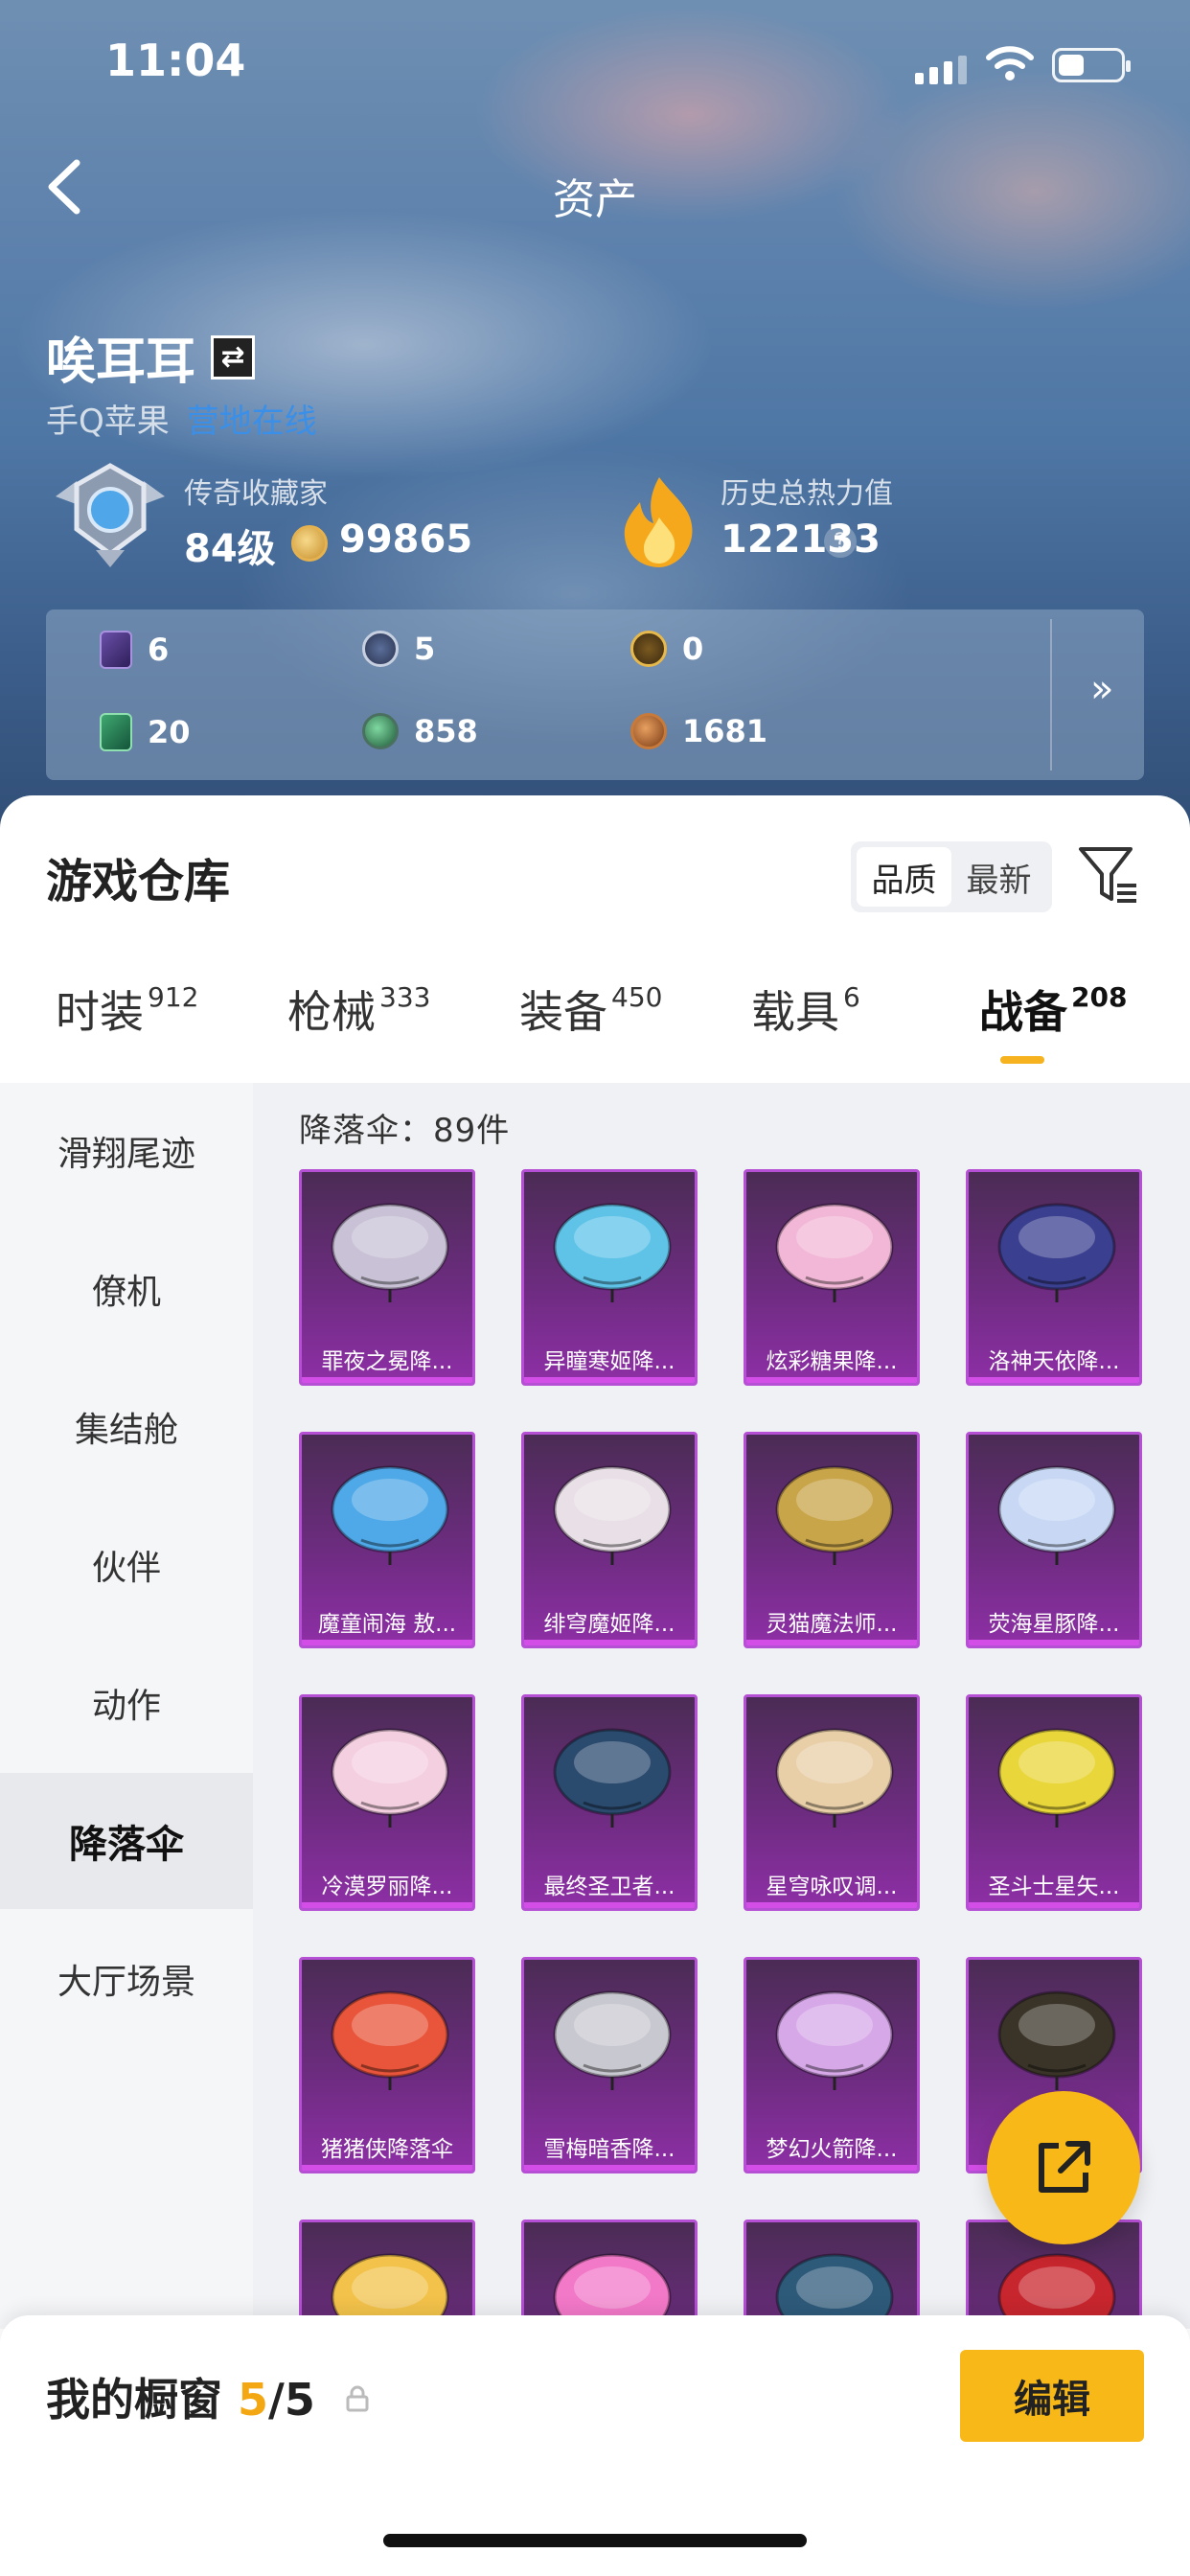 The image size is (1190, 2576). Describe the element at coordinates (658, 522) in the screenshot. I see `flame-icon` at that location.